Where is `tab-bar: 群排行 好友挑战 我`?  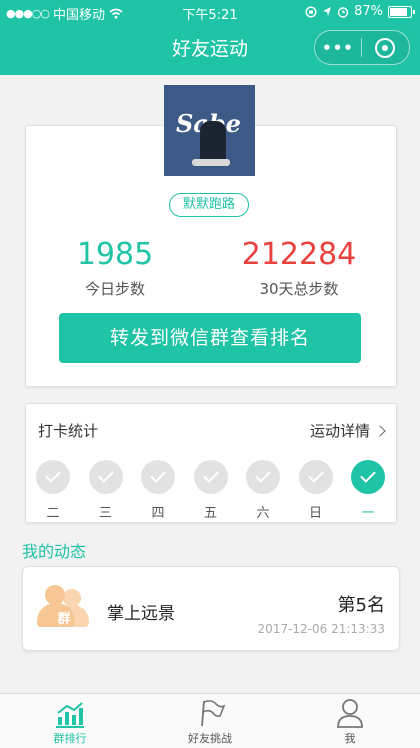
tab-bar: 群排行 好友挑战 我 is located at coordinates (210, 720).